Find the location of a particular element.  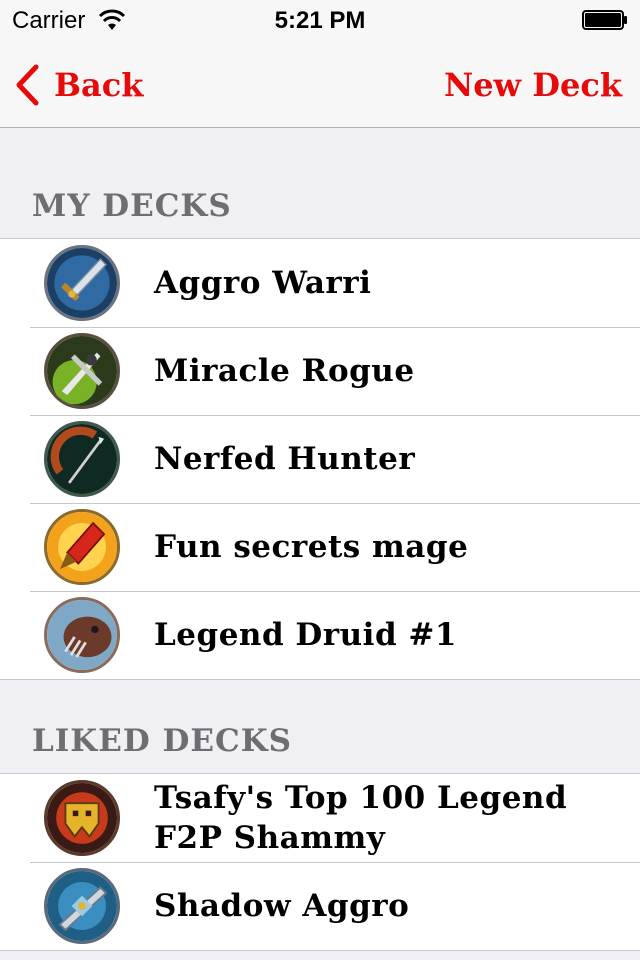

battery-icon is located at coordinates (604, 20).